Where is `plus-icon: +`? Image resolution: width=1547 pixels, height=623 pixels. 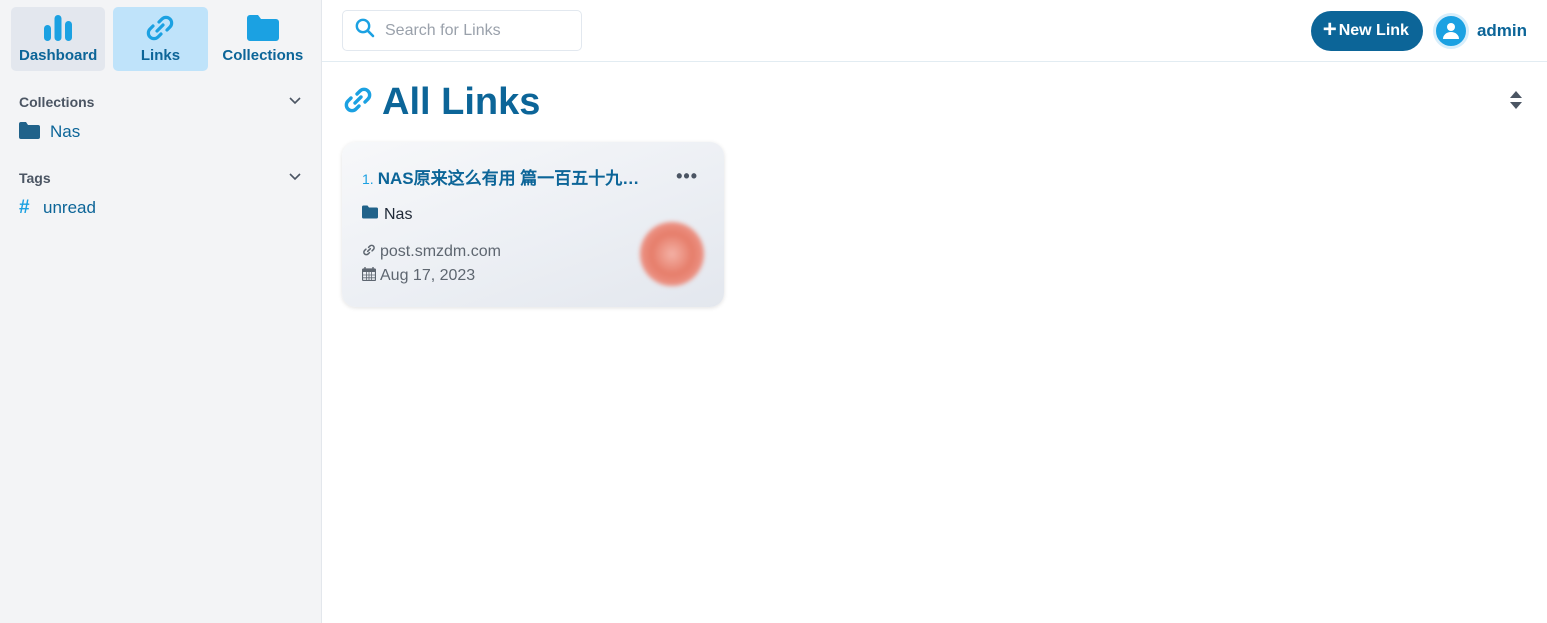 plus-icon: + is located at coordinates (1329, 29).